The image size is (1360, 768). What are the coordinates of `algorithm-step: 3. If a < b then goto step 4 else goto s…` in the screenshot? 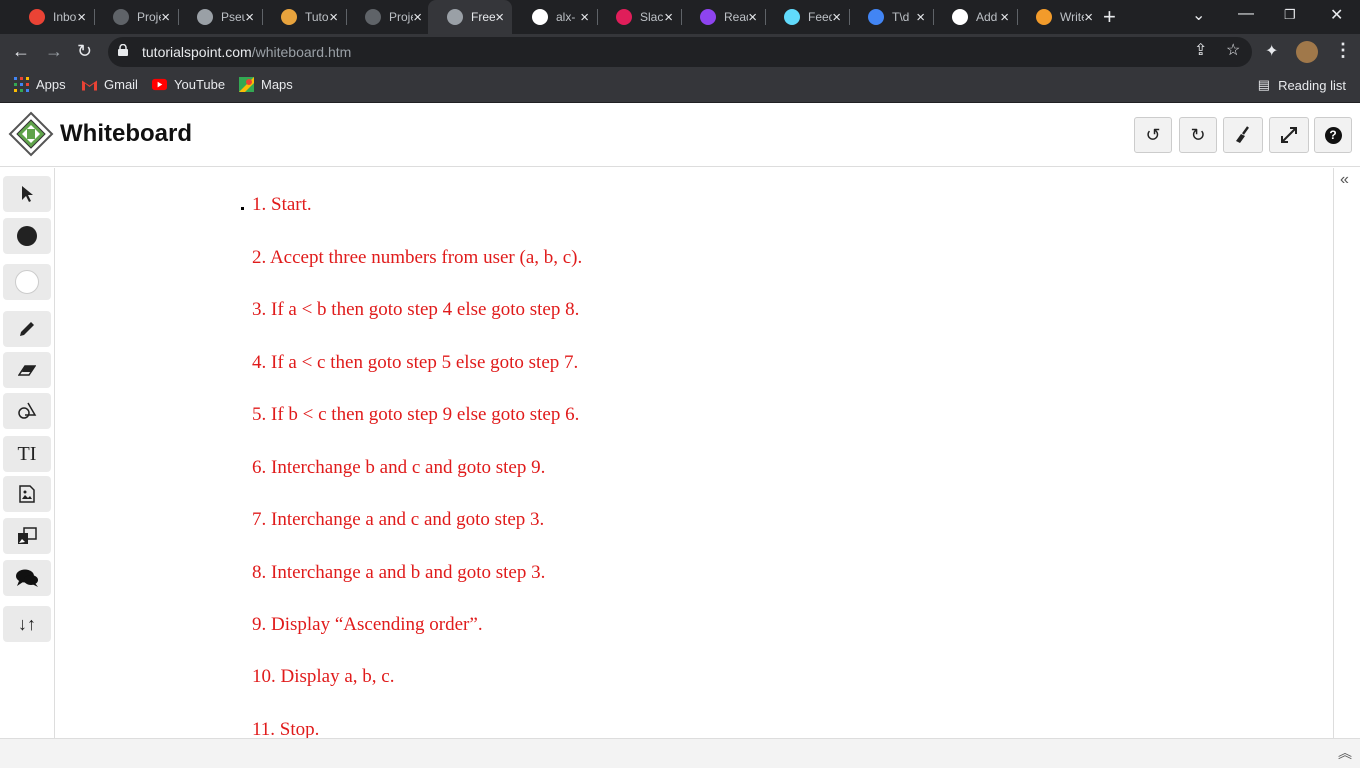 It's located at (416, 309).